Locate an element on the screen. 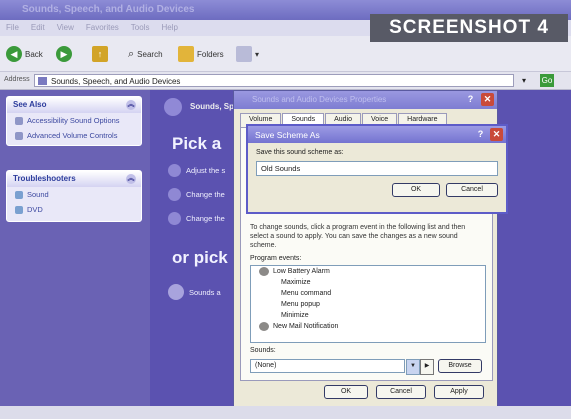 Image resolution: width=571 pixels, height=419 pixels. troubleshooter-label: DVD is located at coordinates (35, 209).